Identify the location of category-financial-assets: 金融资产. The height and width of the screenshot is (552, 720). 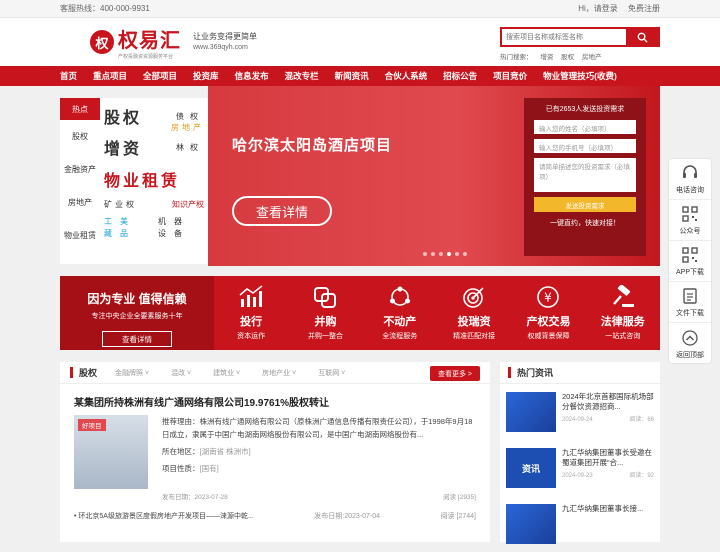
(80, 169).